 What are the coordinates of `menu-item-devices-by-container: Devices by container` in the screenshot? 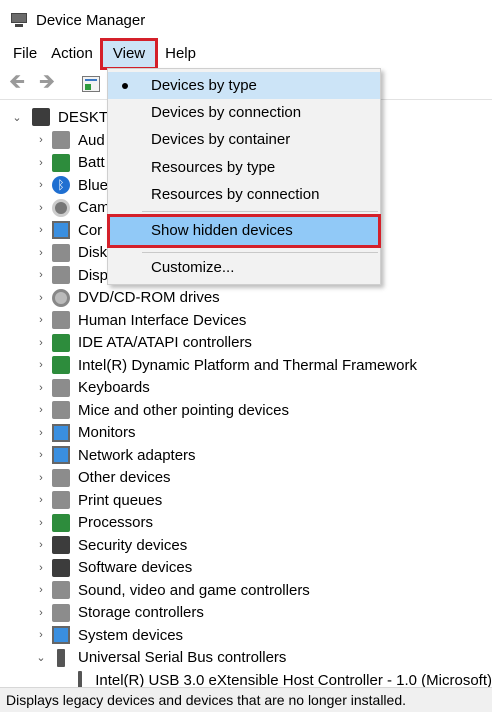 It's located at (244, 139).